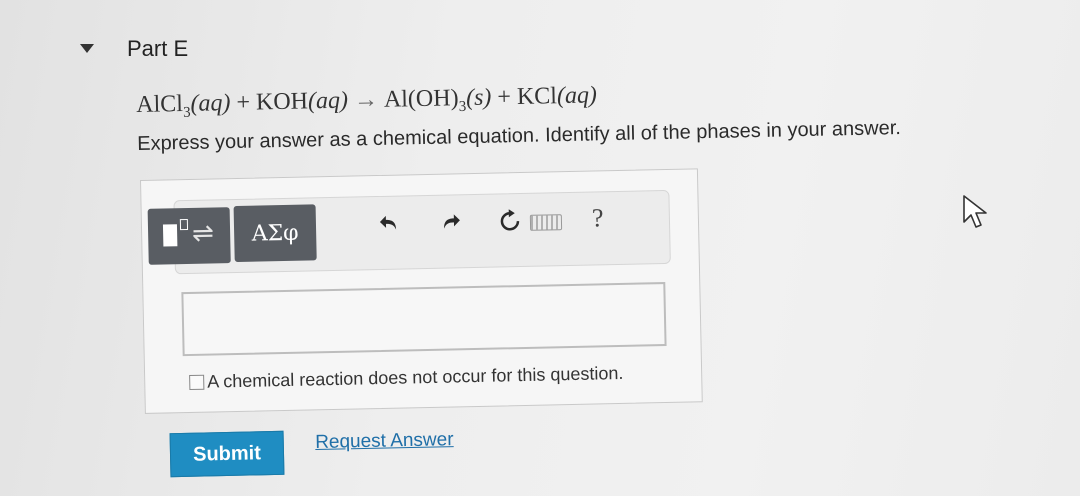  I want to click on template-superscript-icon, so click(184, 225).